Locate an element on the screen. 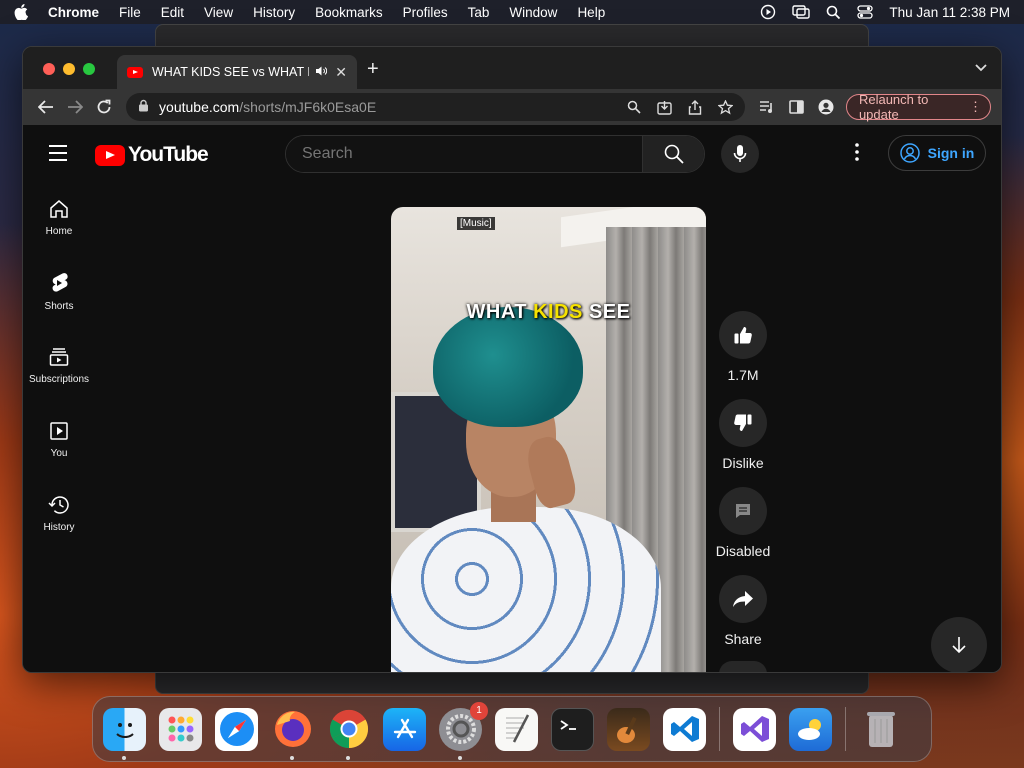 The height and width of the screenshot is (768, 1024). sidebar-label-you: You is located at coordinates (59, 453).